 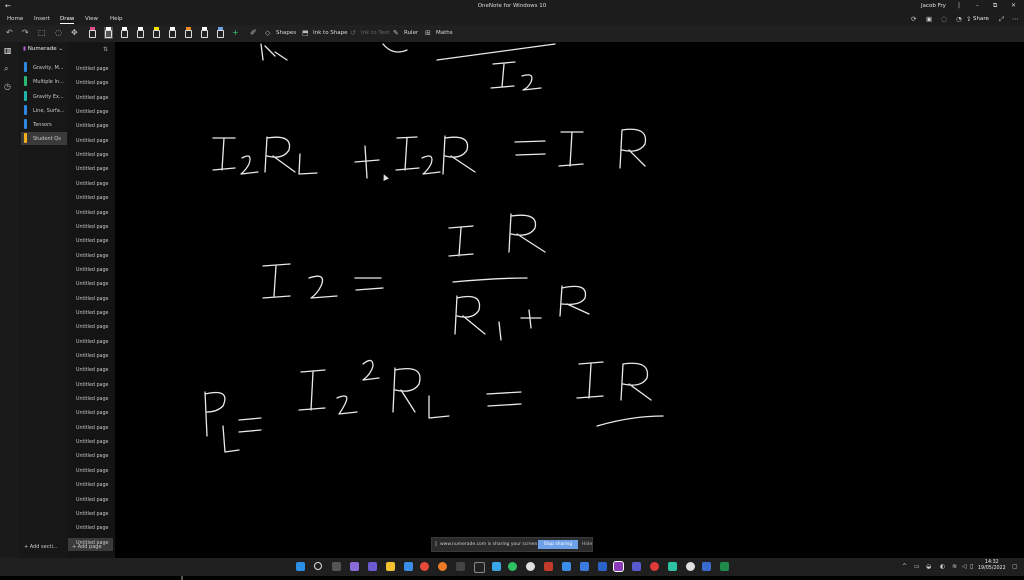 What do you see at coordinates (1001, 19) in the screenshot?
I see `fullscreen-icon: ⤢` at bounding box center [1001, 19].